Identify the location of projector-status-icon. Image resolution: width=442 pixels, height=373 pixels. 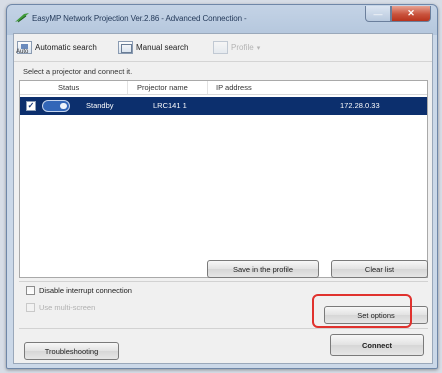
(56, 106).